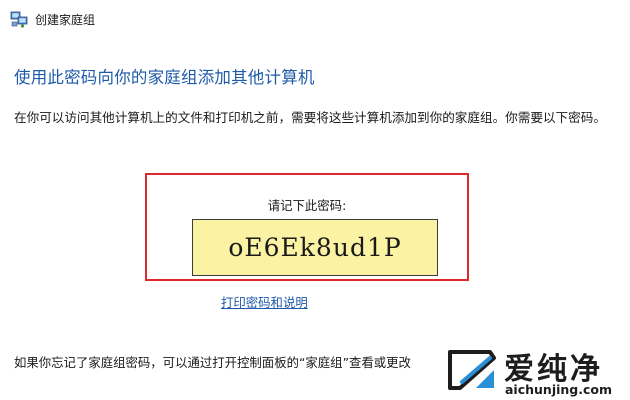  What do you see at coordinates (212, 362) in the screenshot?
I see `footer-note: 如果你忘记了家庭组密码，可以通过打开控制面板的“家庭组”查看或更改` at bounding box center [212, 362].